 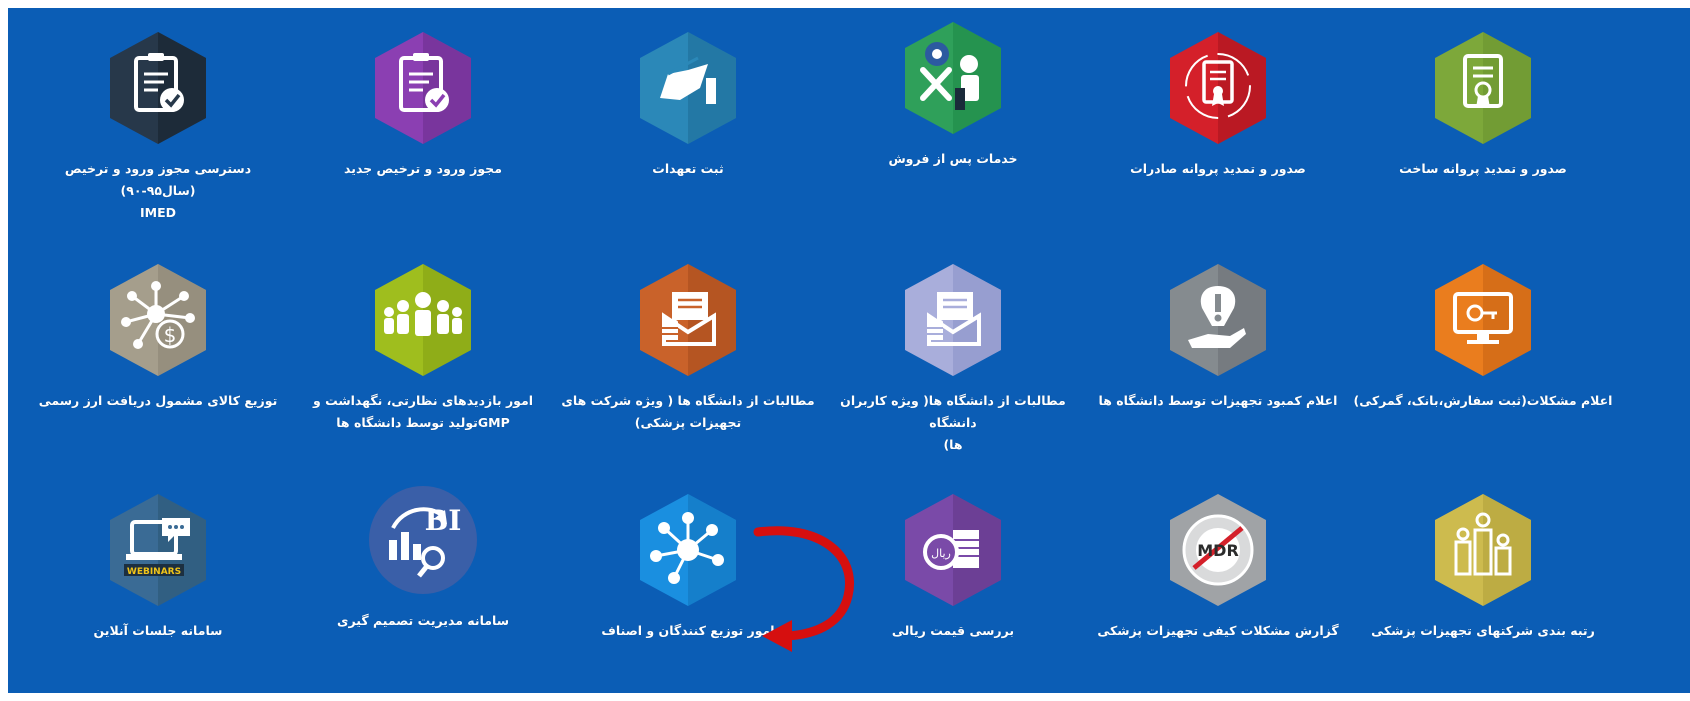 I want to click on certificate-ribbon-icon, so click(x=1218, y=88).